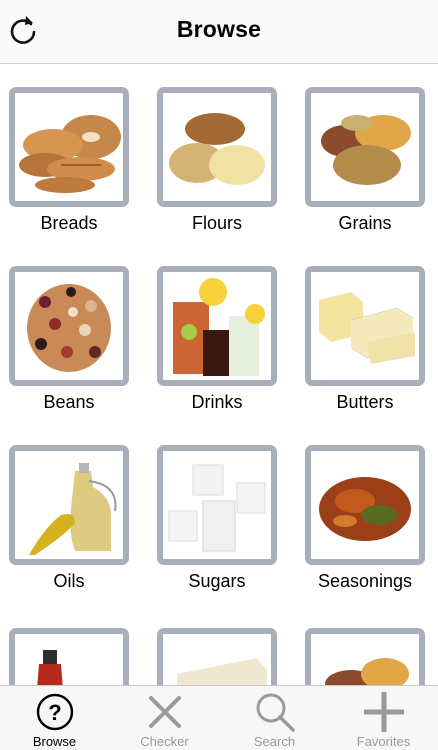 The height and width of the screenshot is (750, 438). What do you see at coordinates (217, 581) in the screenshot?
I see `category-label: Sugars` at bounding box center [217, 581].